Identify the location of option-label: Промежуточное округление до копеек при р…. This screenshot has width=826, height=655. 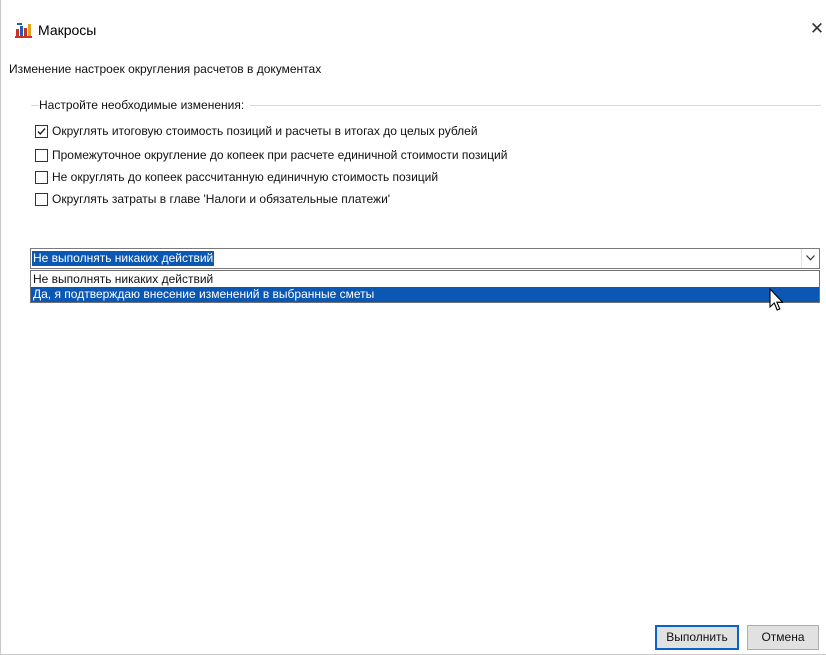
(280, 155).